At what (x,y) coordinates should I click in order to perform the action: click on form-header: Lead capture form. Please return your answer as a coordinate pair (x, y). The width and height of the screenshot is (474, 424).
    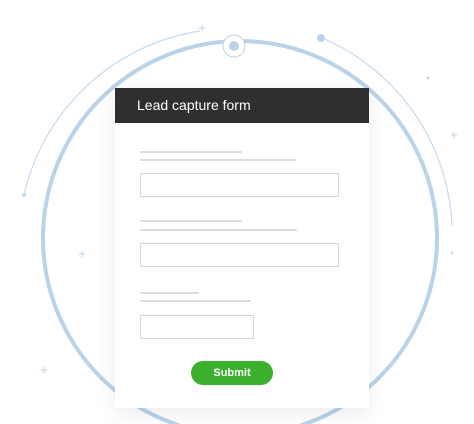
    Looking at the image, I should click on (242, 105).